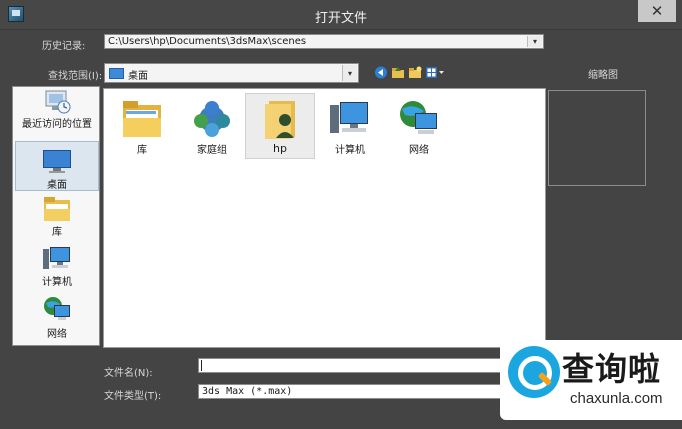 Image resolution: width=682 pixels, height=429 pixels. What do you see at coordinates (207, 41) in the screenshot?
I see `history-value: C:\Users\hp\Documents\3dsMax\scenes` at bounding box center [207, 41].